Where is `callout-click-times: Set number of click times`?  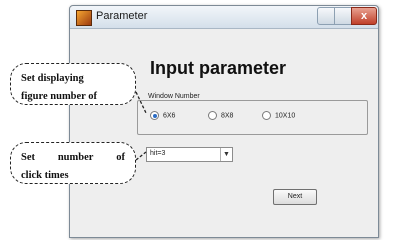 callout-click-times: Set number of click times is located at coordinates (73, 163).